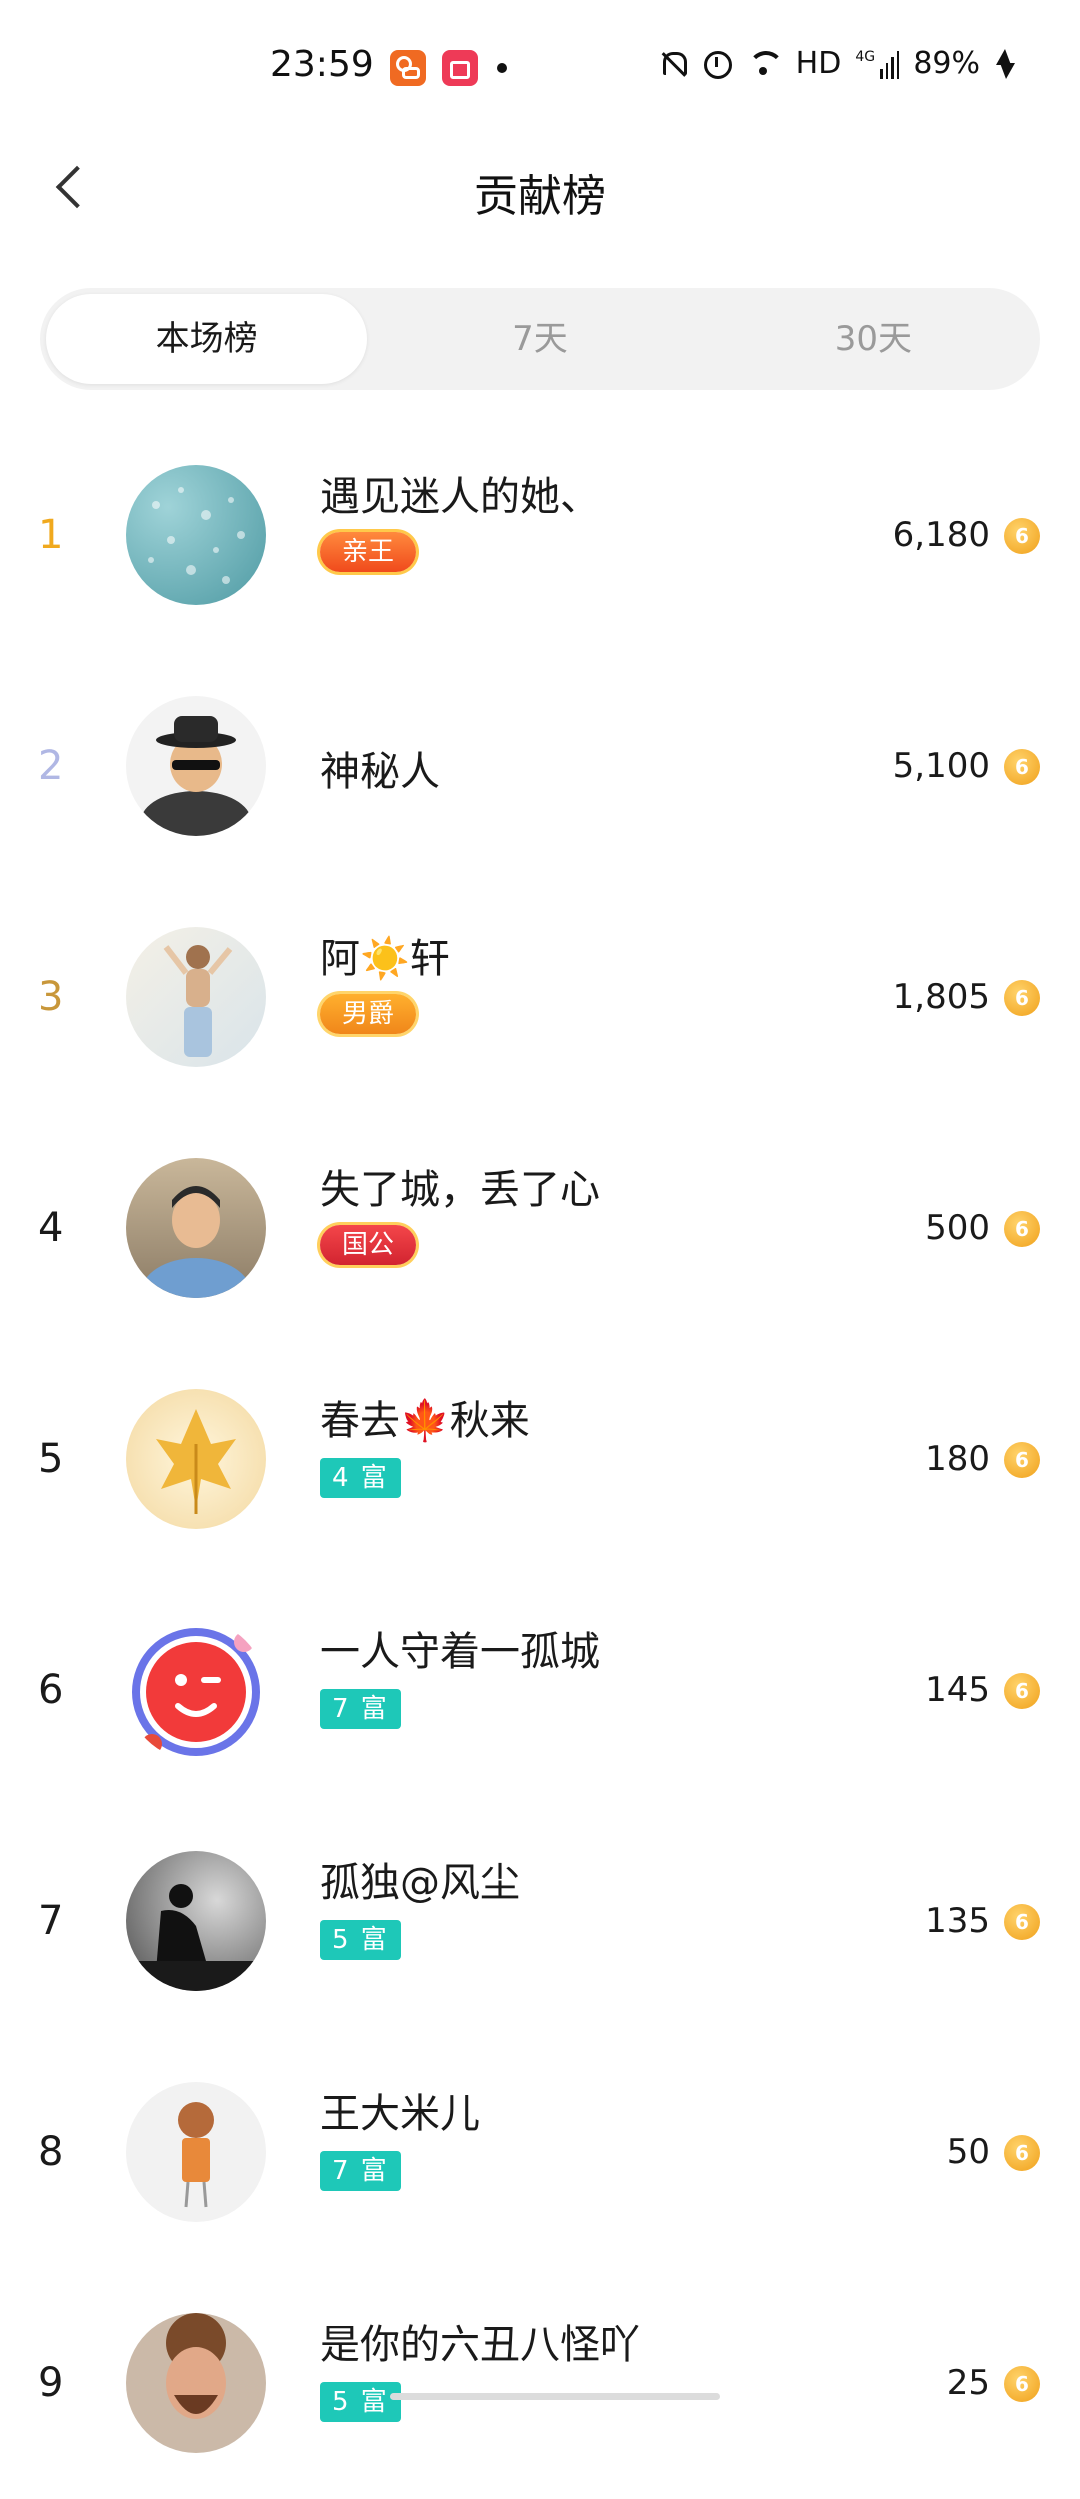 This screenshot has width=1080, height=2499. What do you see at coordinates (555, 2396) in the screenshot?
I see `home-indicator` at bounding box center [555, 2396].